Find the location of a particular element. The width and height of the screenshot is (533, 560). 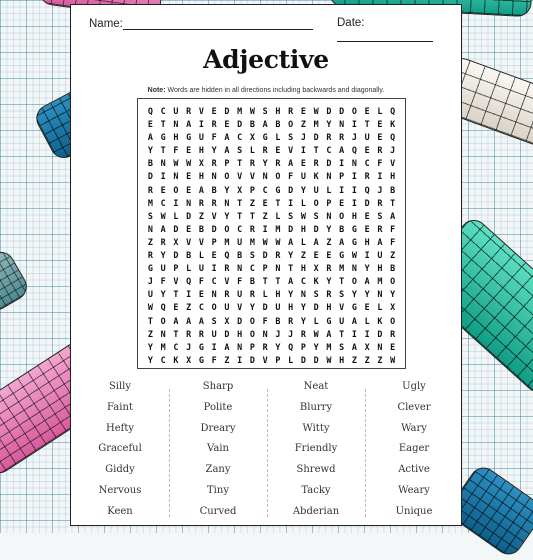

name-blank-line is located at coordinates (217, 23).